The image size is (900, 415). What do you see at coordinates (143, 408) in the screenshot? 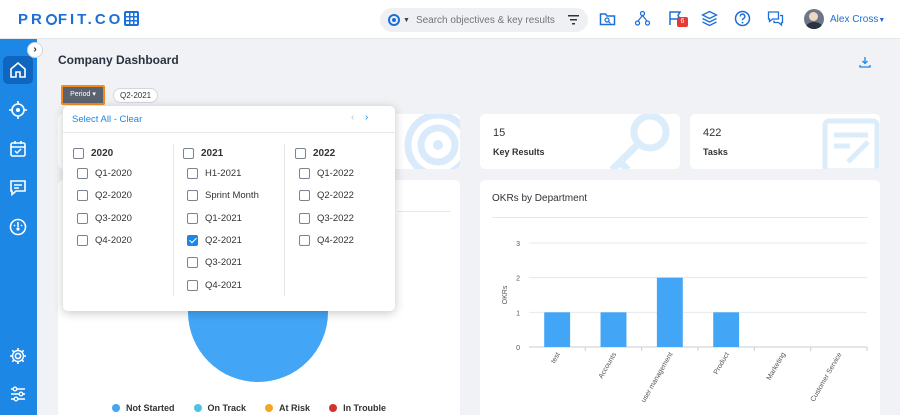
I see `legend-item: Not Started` at bounding box center [143, 408].